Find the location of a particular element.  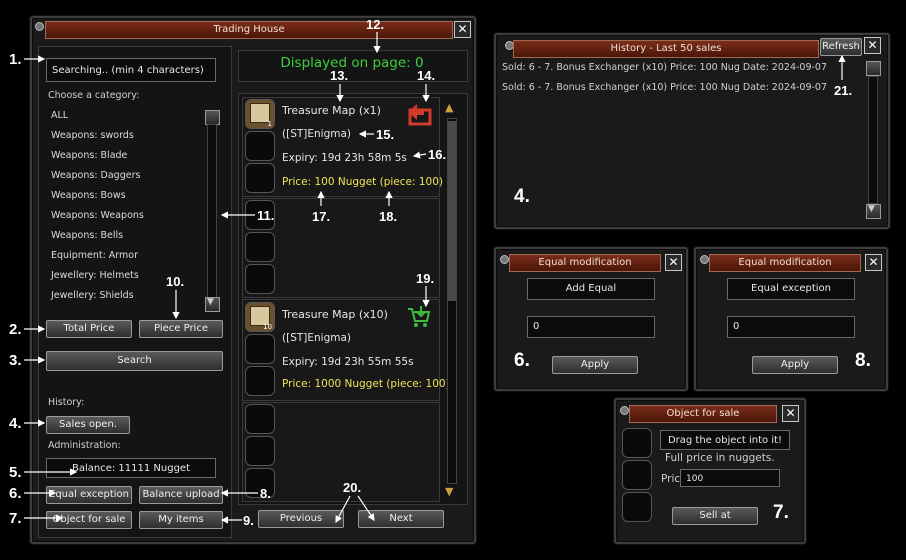

item-name: Treasure Map (x1) is located at coordinates (331, 110).